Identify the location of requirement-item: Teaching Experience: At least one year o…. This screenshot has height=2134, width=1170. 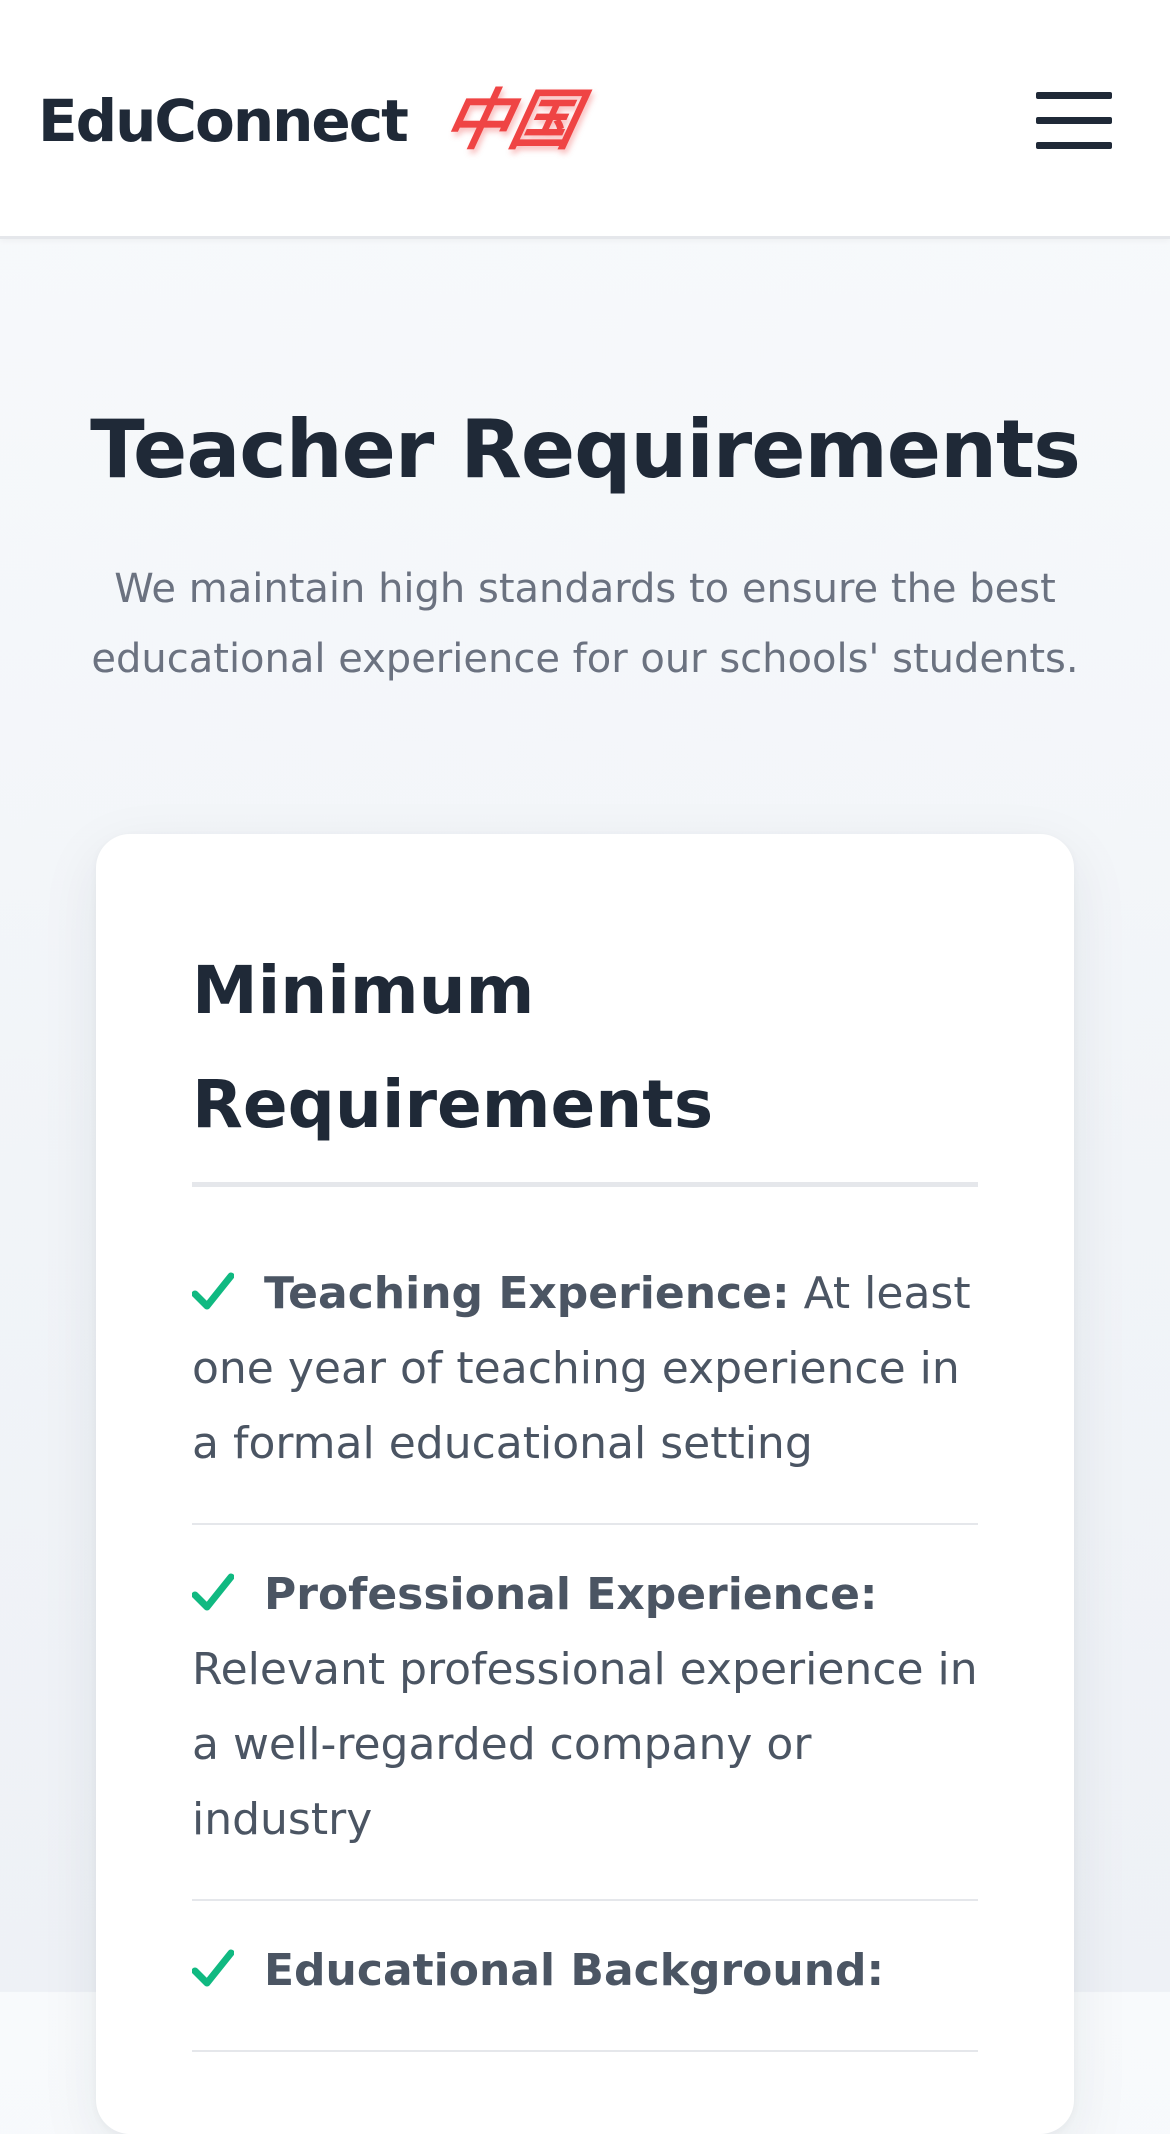
(585, 1390).